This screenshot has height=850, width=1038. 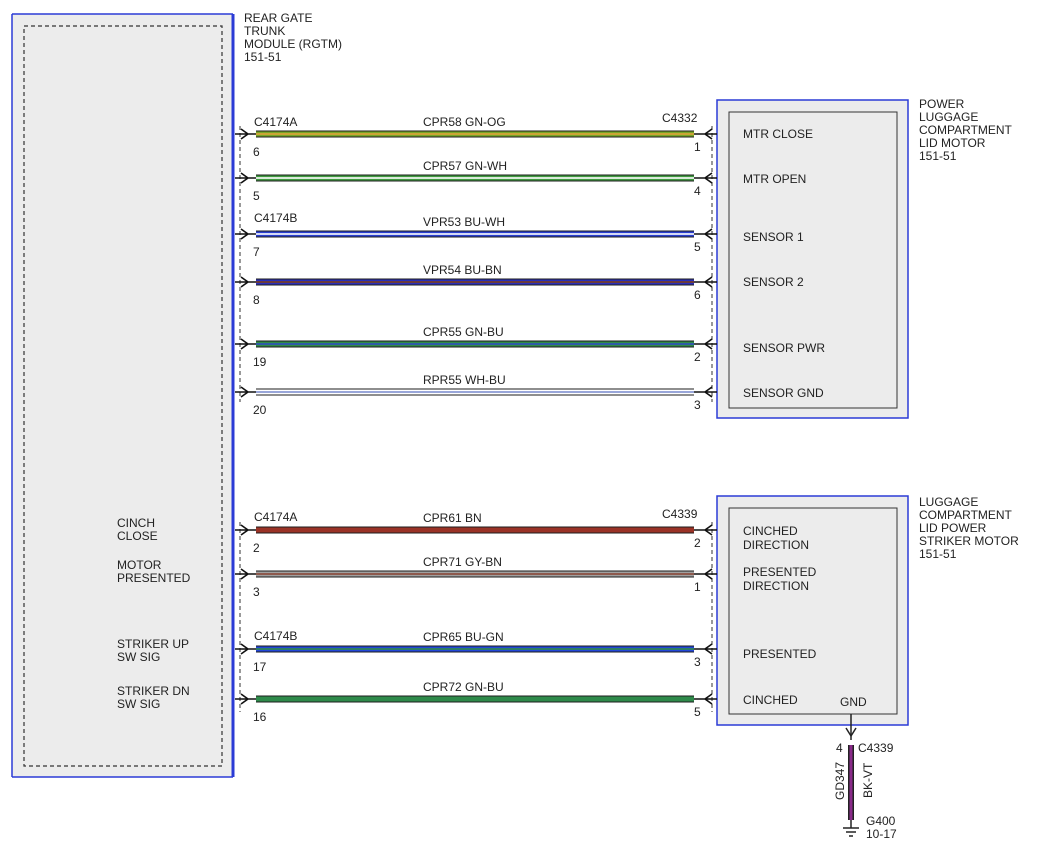 I want to click on right-terminal-cpr55, so click(x=705, y=344).